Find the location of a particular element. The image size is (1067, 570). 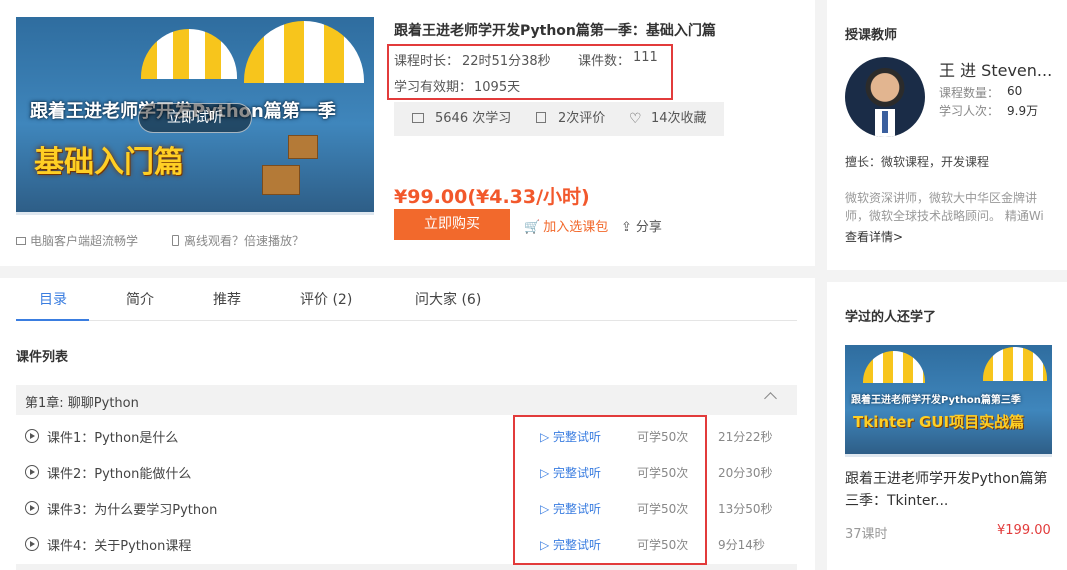

course-cover-image: 跟着王进老师学开发Python篇第一季 基础入门篇 立即试听 is located at coordinates (195, 116).